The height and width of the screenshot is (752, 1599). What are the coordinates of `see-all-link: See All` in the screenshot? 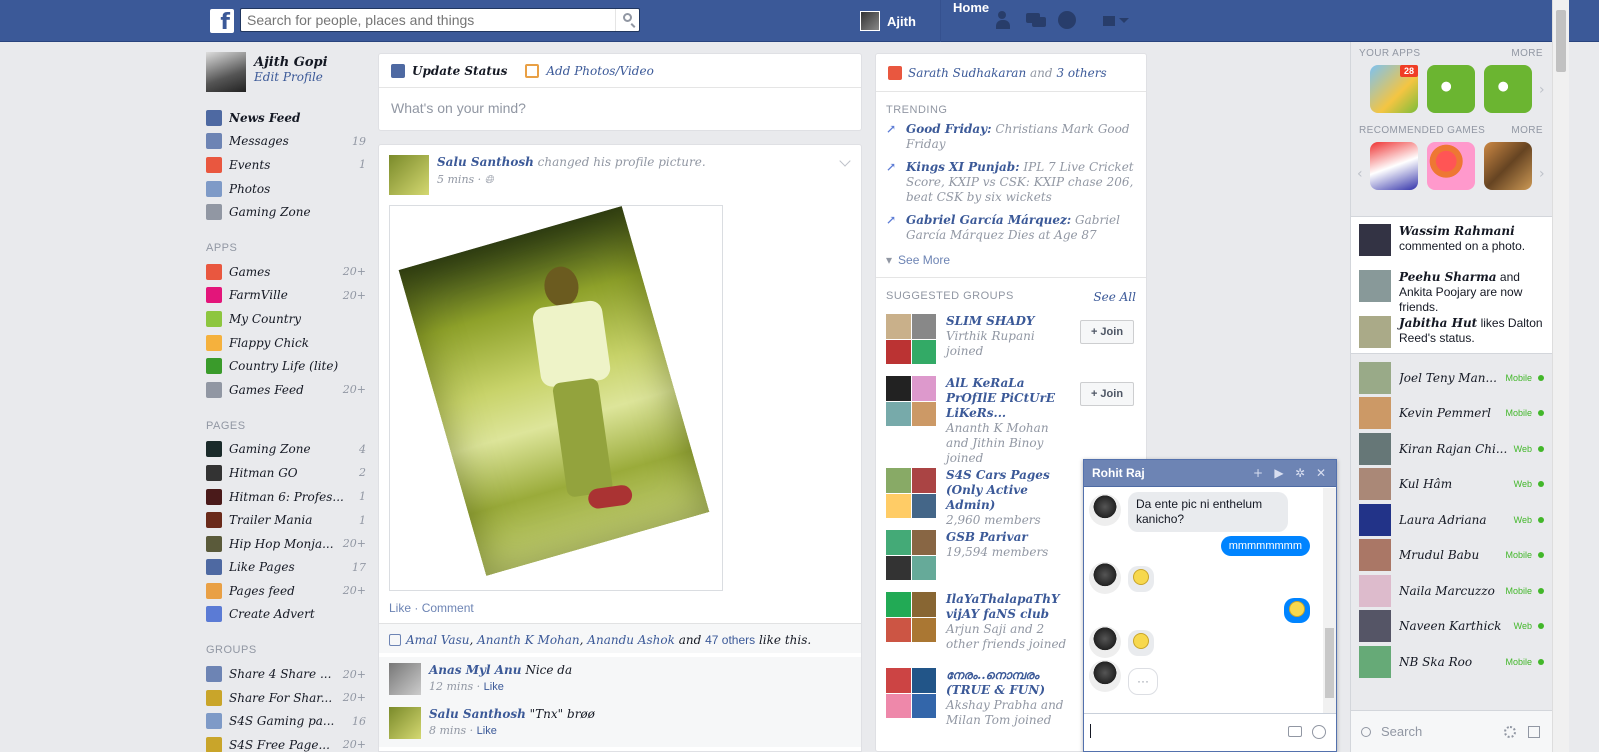 It's located at (1114, 297).